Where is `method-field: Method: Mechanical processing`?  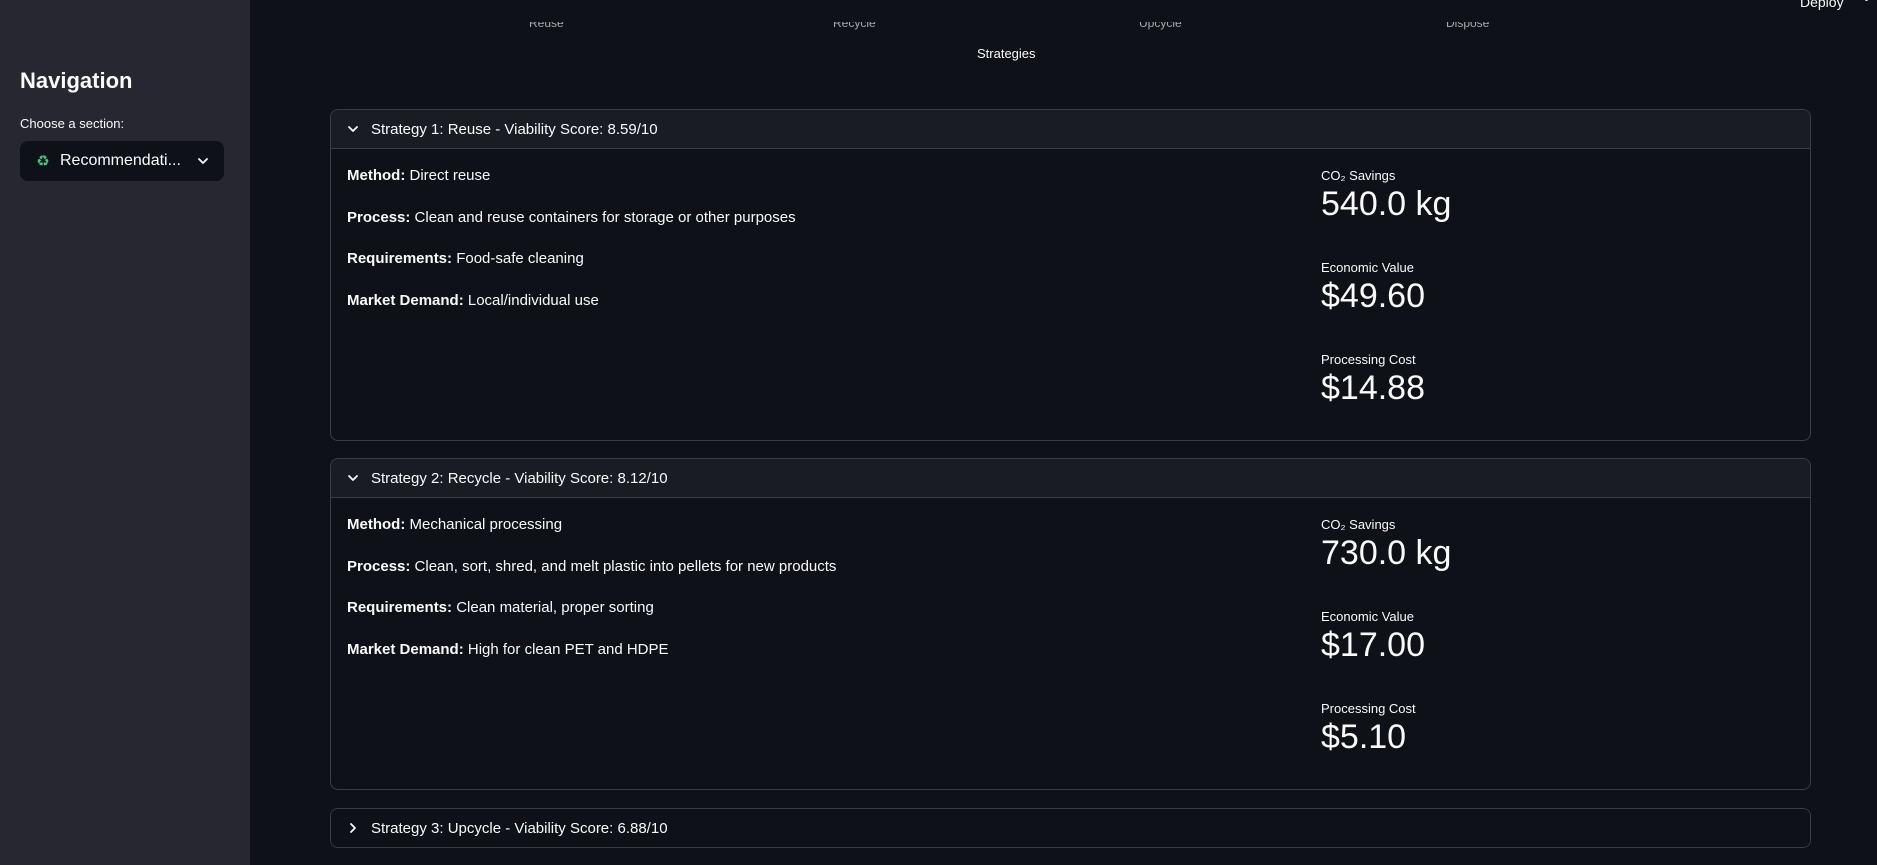 method-field: Method: Mechanical processing is located at coordinates (455, 524).